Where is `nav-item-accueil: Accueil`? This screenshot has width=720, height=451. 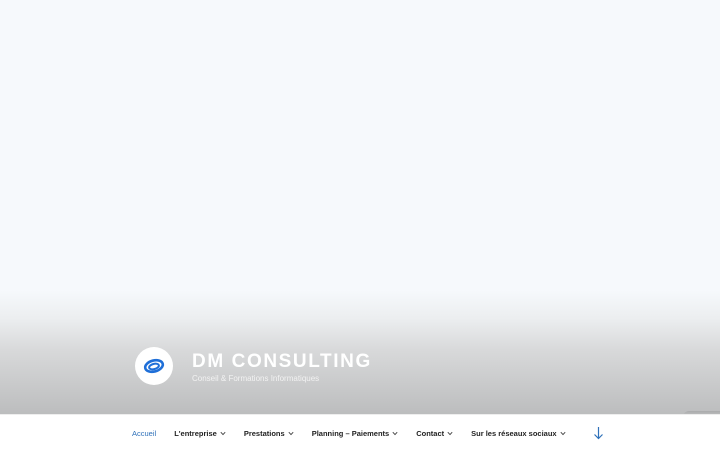 nav-item-accueil: Accueil is located at coordinates (144, 433).